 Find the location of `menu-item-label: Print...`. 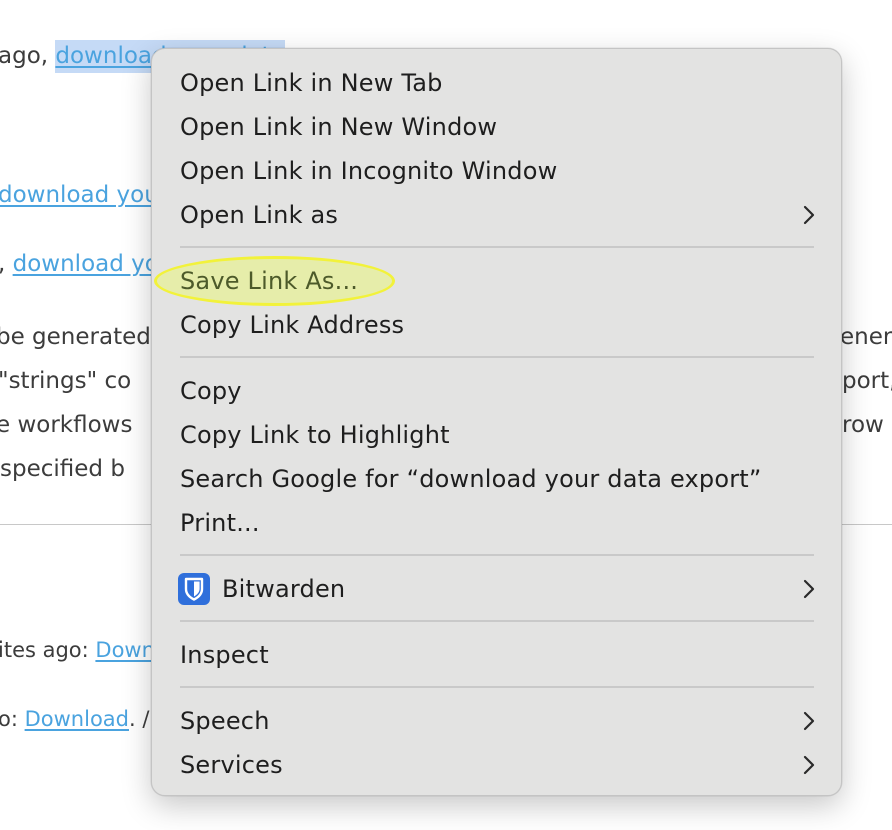

menu-item-label: Print... is located at coordinates (220, 523).